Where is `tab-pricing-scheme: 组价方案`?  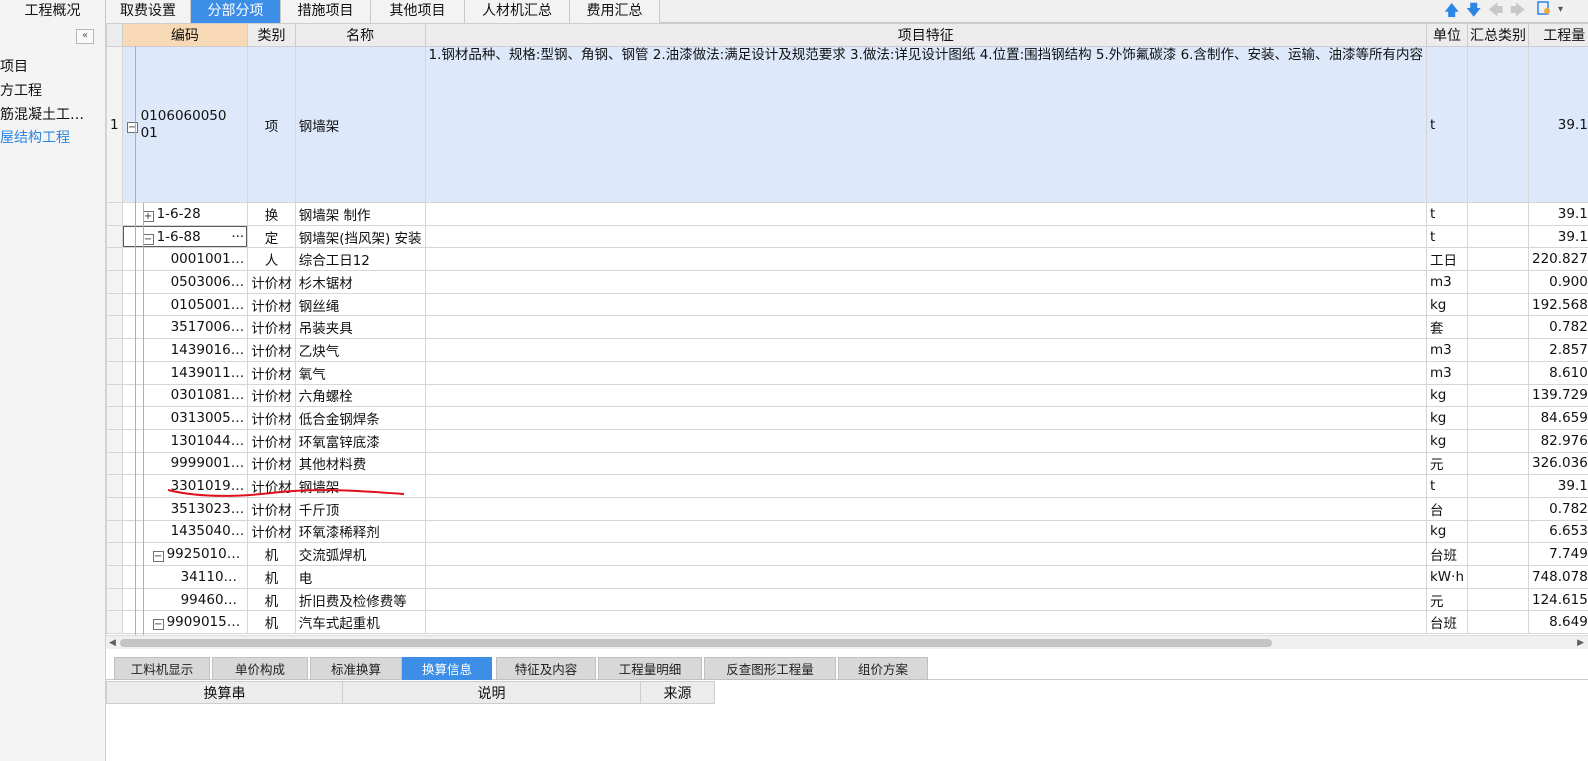 tab-pricing-scheme: 组价方案 is located at coordinates (883, 668).